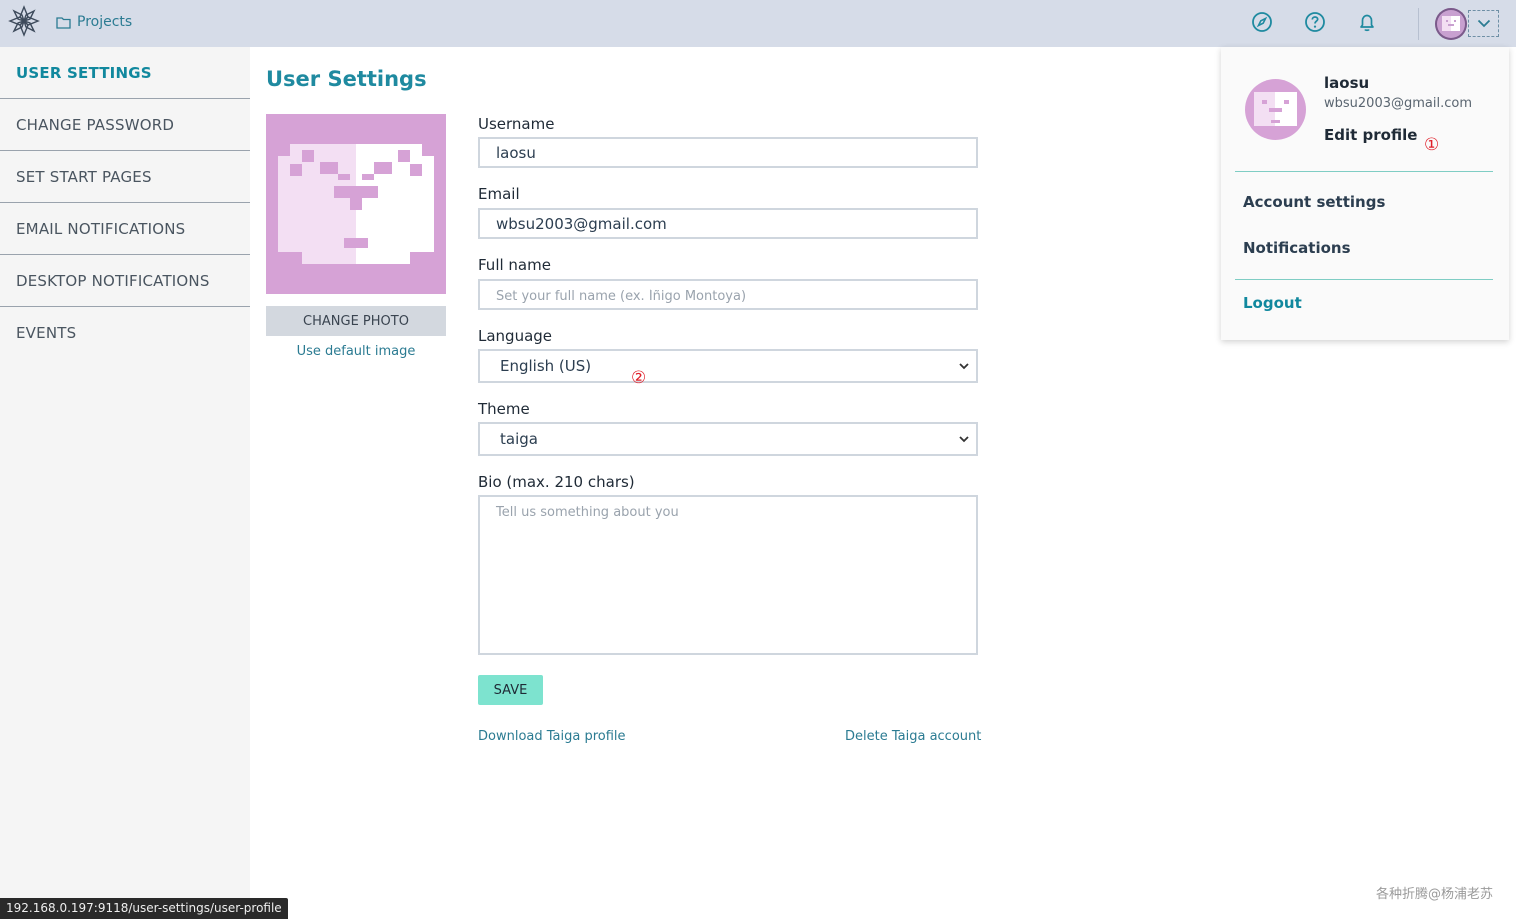 This screenshot has height=919, width=1516. I want to click on download-profile-link: Download Taiga profile, so click(552, 736).